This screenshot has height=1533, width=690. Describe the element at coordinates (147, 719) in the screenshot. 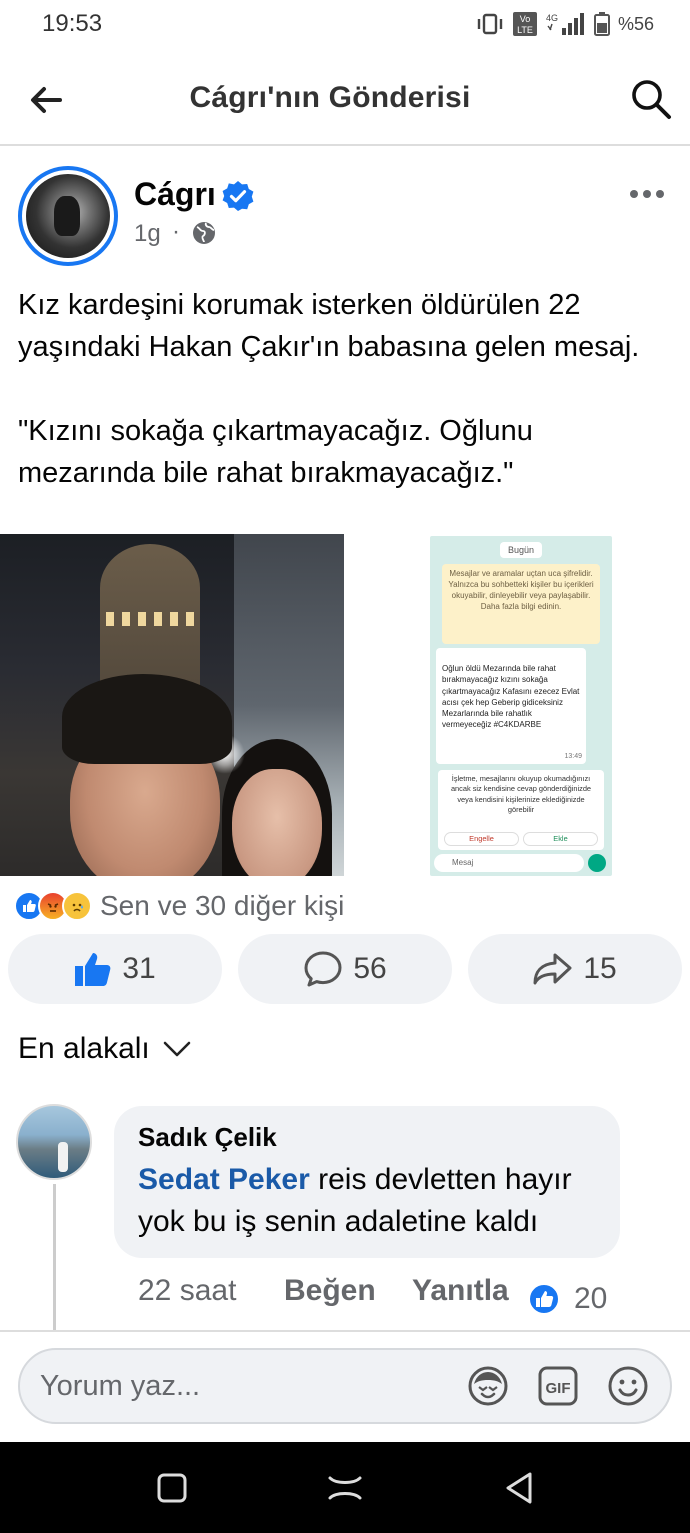

I see `boy-hair-shape` at that location.